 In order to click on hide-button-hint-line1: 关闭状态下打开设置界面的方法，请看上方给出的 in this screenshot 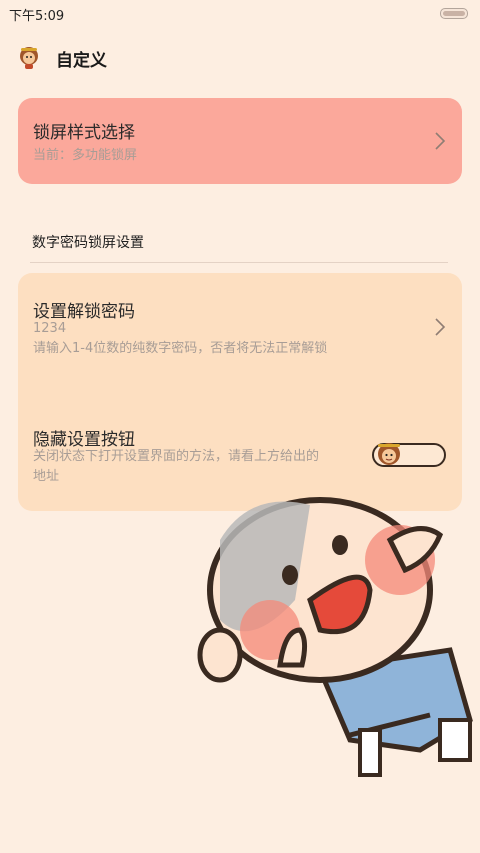, I will do `click(176, 456)`.